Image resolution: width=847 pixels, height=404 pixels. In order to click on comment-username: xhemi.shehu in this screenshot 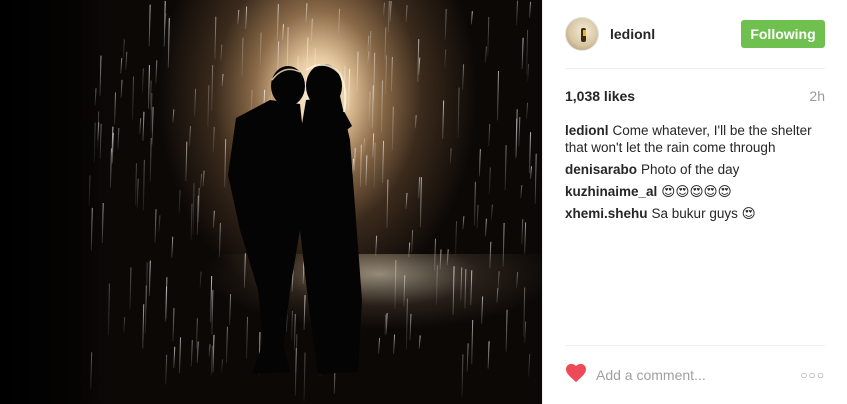, I will do `click(606, 213)`.